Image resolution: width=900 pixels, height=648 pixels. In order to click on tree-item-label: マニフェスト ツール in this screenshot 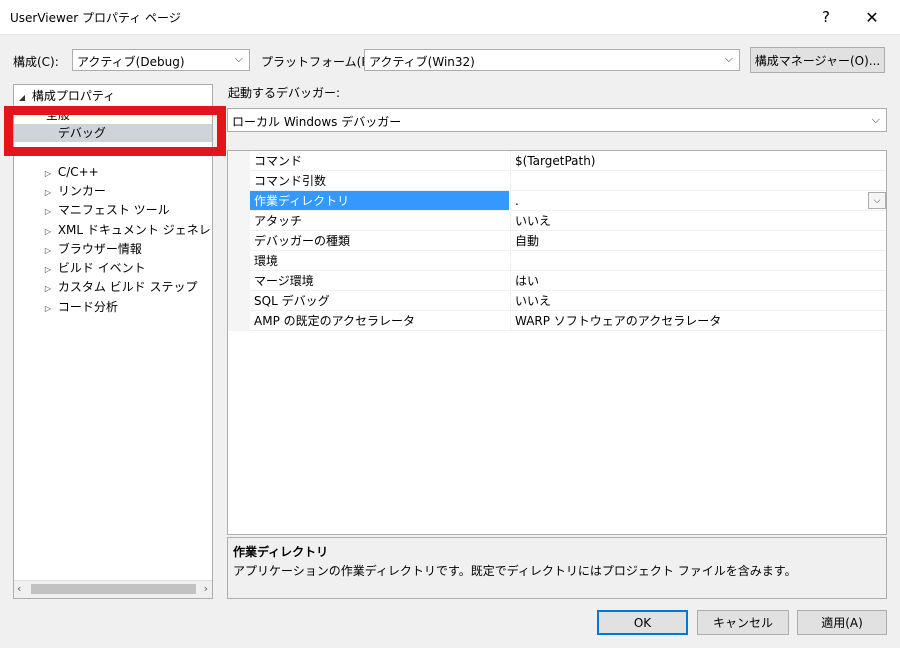, I will do `click(113, 210)`.